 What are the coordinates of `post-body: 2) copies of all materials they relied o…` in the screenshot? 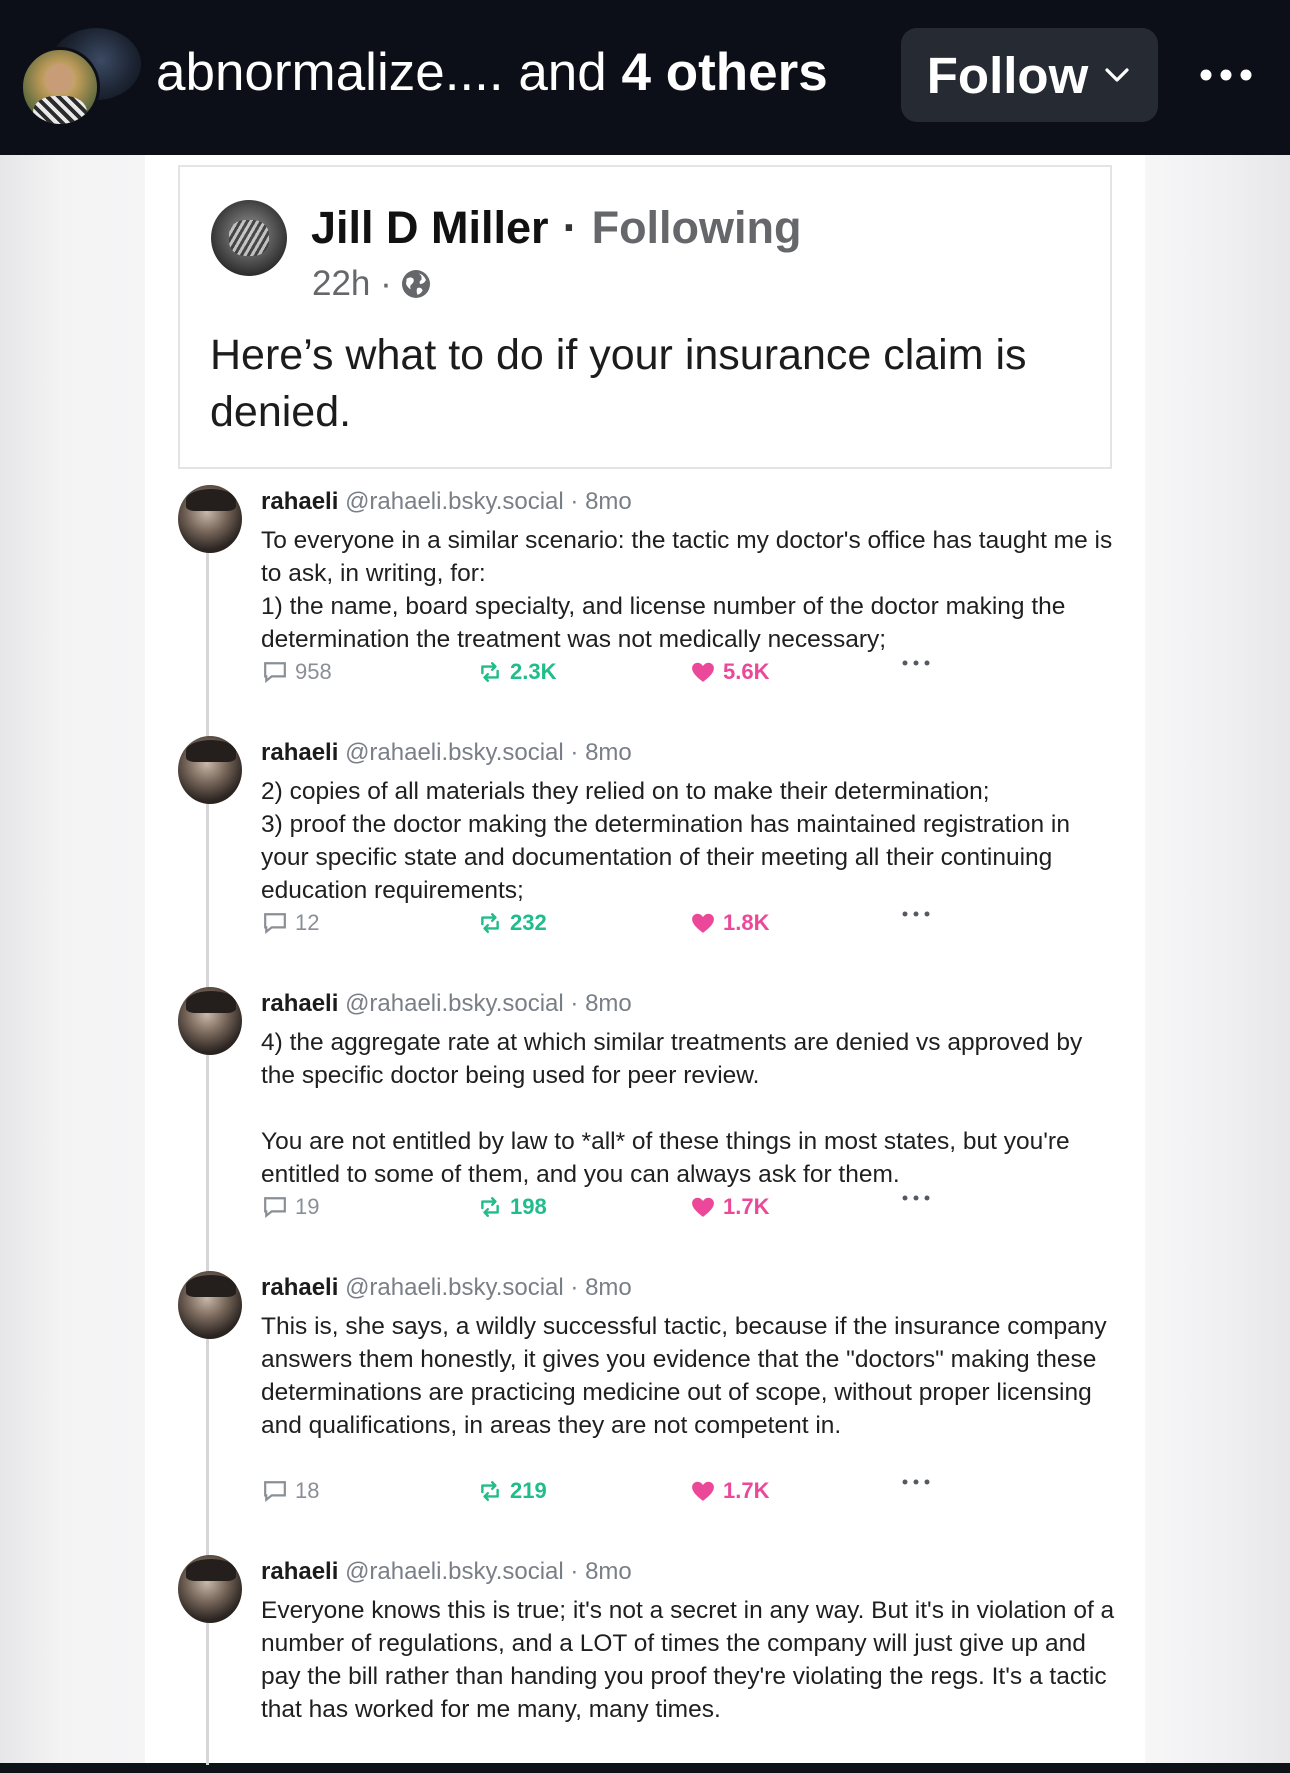 It's located at (691, 841).